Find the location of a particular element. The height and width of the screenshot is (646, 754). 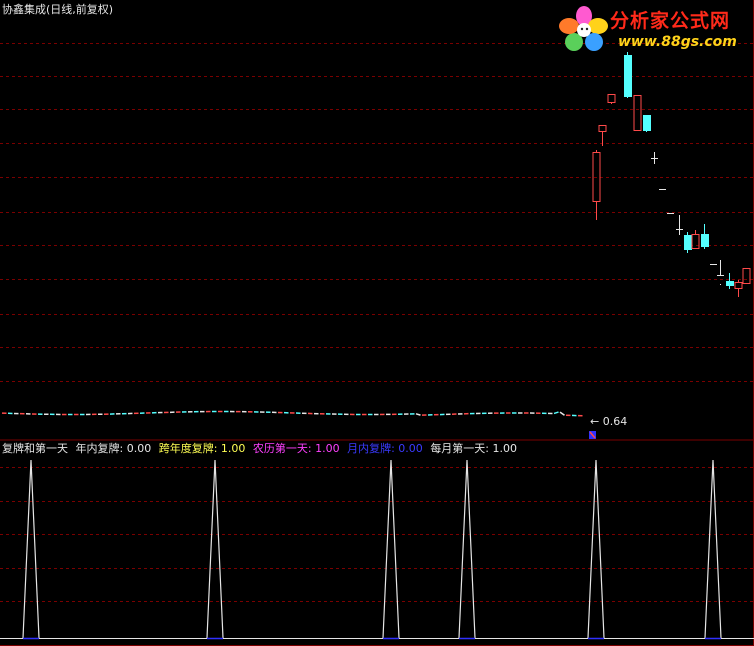

watermark-url: www.88gs.com is located at coordinates (677, 42).